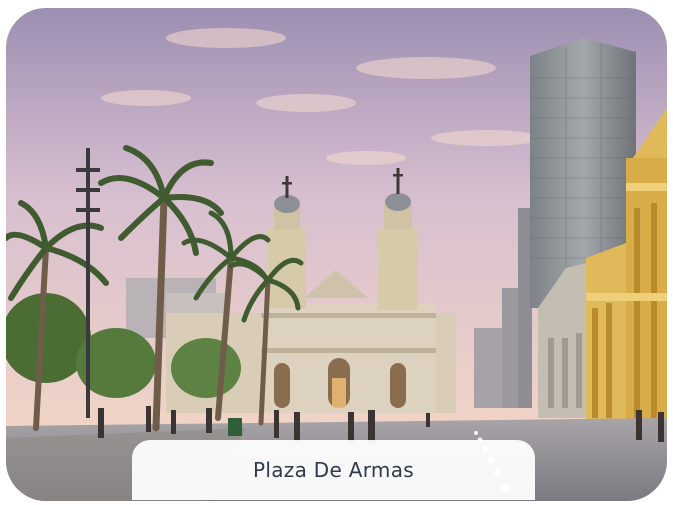 The height and width of the screenshot is (505, 673). What do you see at coordinates (235, 427) in the screenshot?
I see `trash-bin` at bounding box center [235, 427].